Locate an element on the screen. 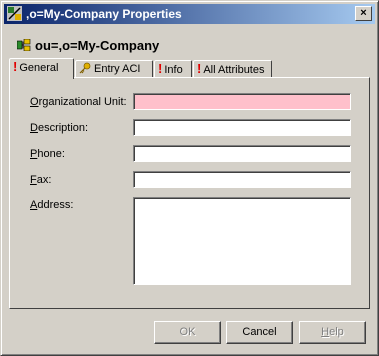 Image resolution: width=379 pixels, height=356 pixels. properties-icon is located at coordinates (14, 13).